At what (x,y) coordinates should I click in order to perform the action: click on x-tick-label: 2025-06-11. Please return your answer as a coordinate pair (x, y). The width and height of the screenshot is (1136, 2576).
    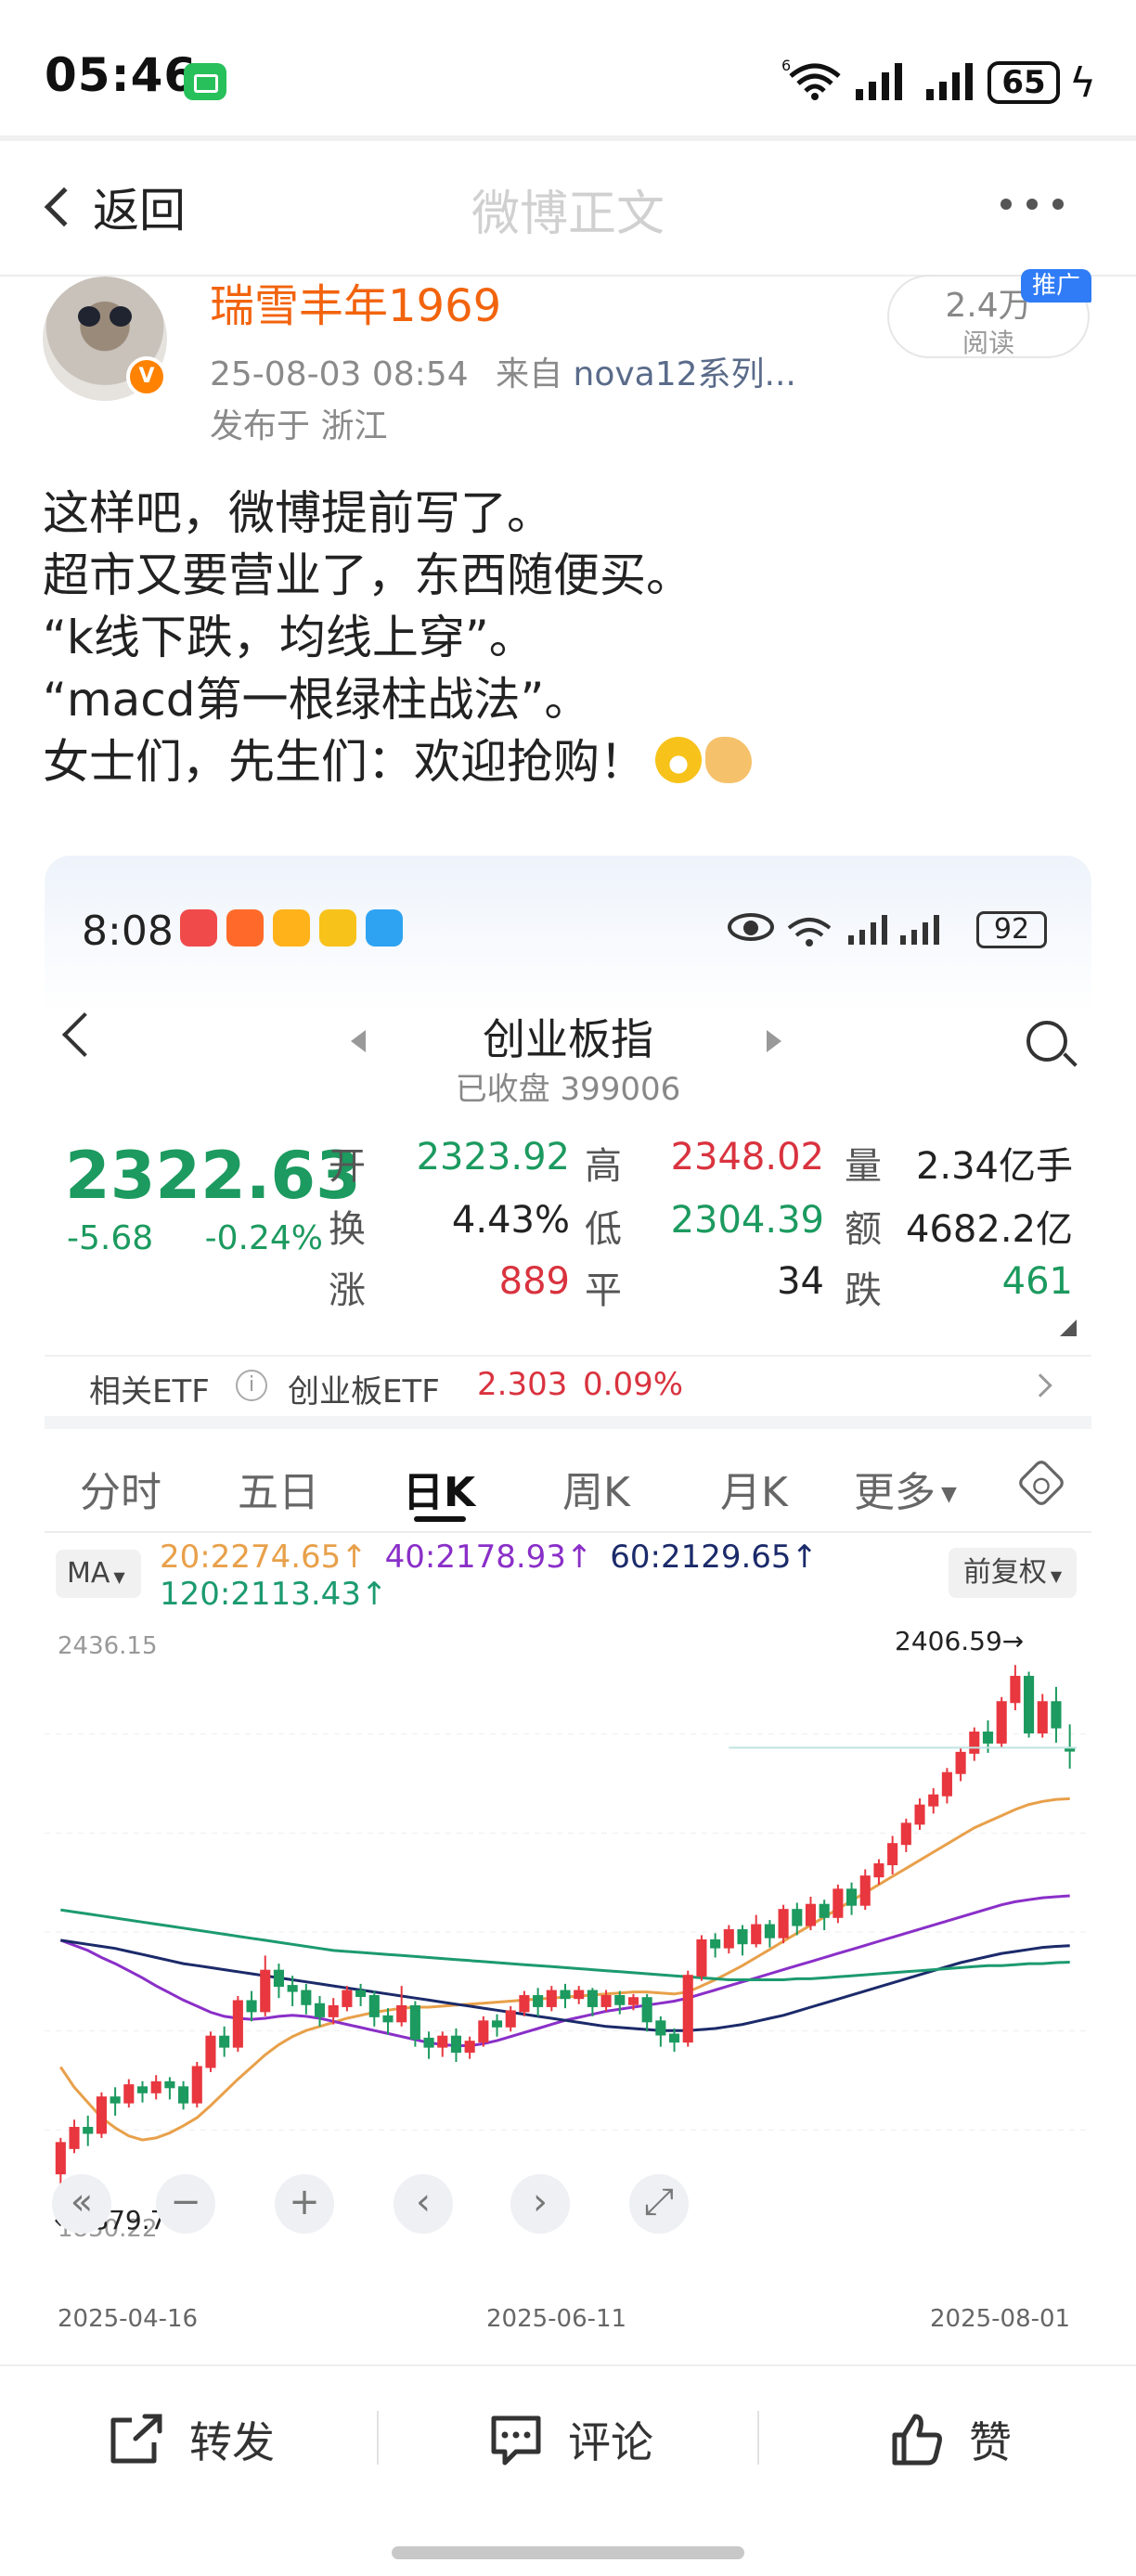
    Looking at the image, I should click on (556, 2319).